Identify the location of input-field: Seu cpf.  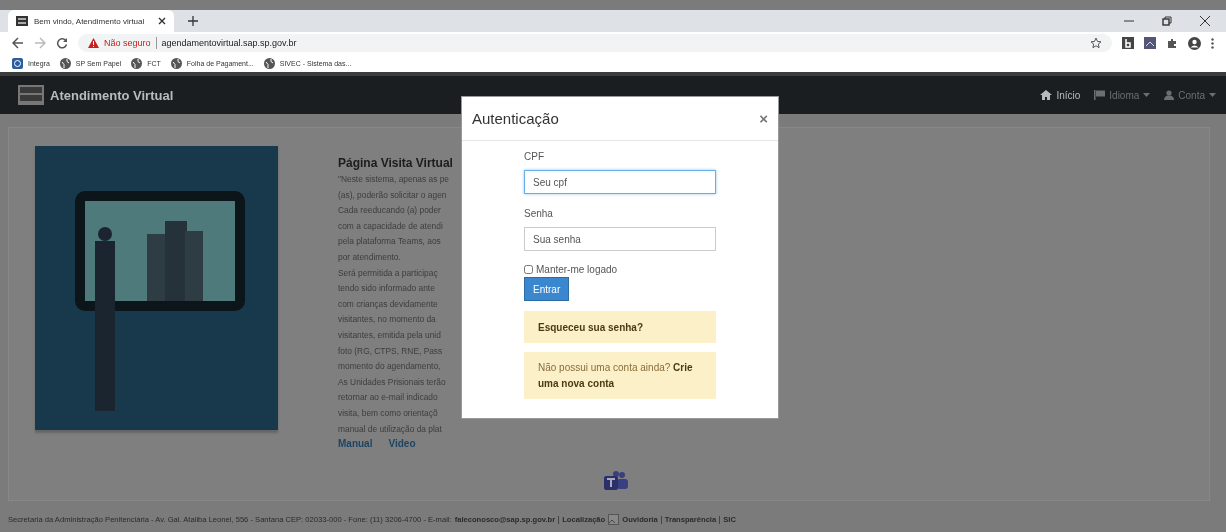
(620, 182).